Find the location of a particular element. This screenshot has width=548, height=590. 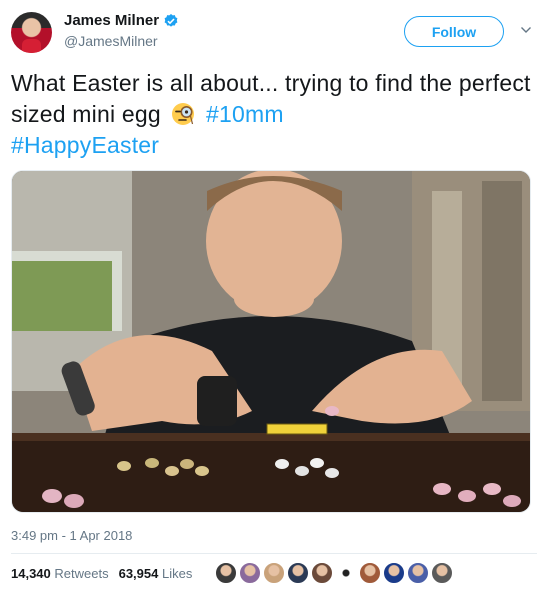

face-with-monocle-icon is located at coordinates (183, 114).